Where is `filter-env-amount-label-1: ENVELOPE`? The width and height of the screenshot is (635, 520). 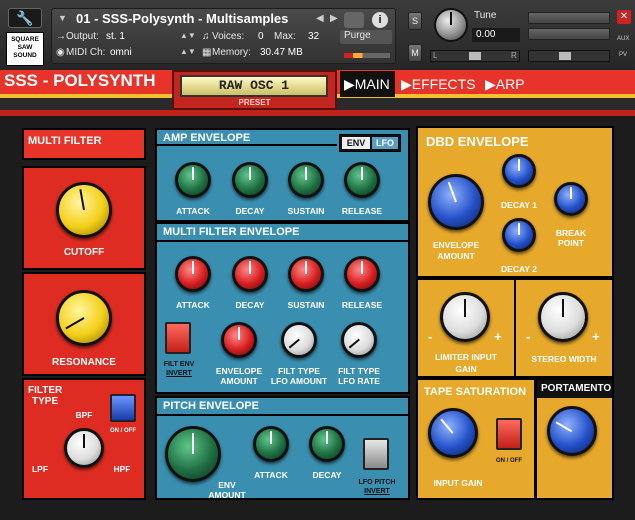
filter-env-amount-label-1: ENVELOPE is located at coordinates (239, 371).